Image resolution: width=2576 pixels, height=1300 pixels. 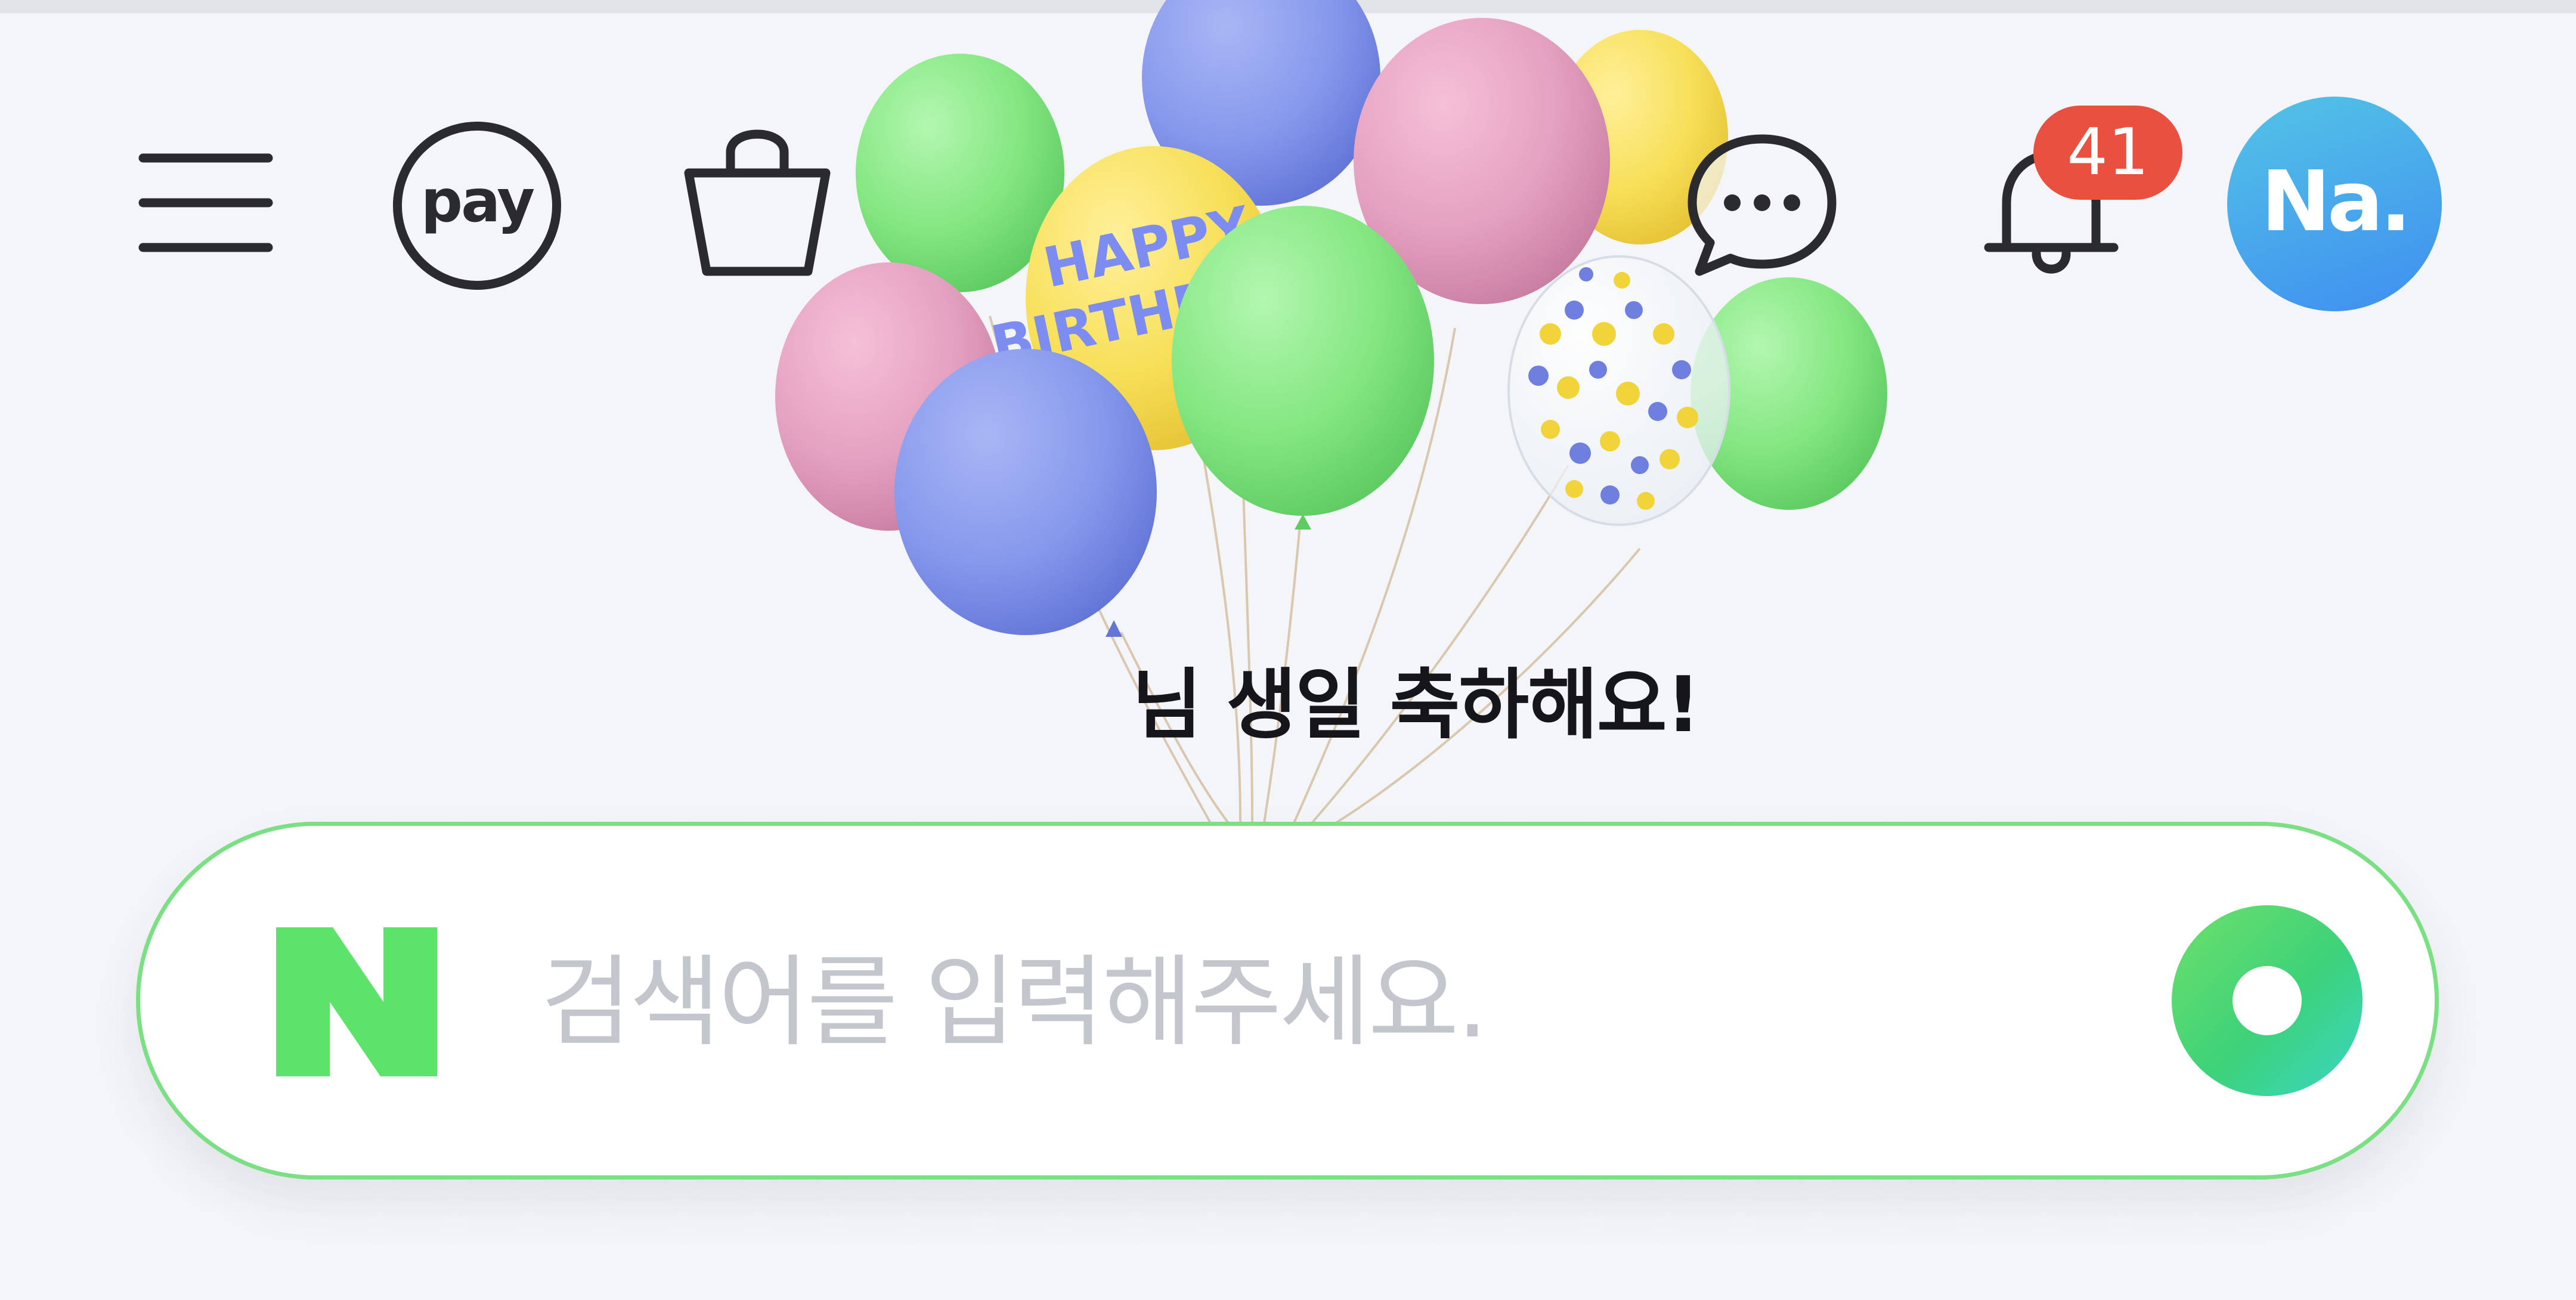 I want to click on search-input, so click(x=1316, y=1002).